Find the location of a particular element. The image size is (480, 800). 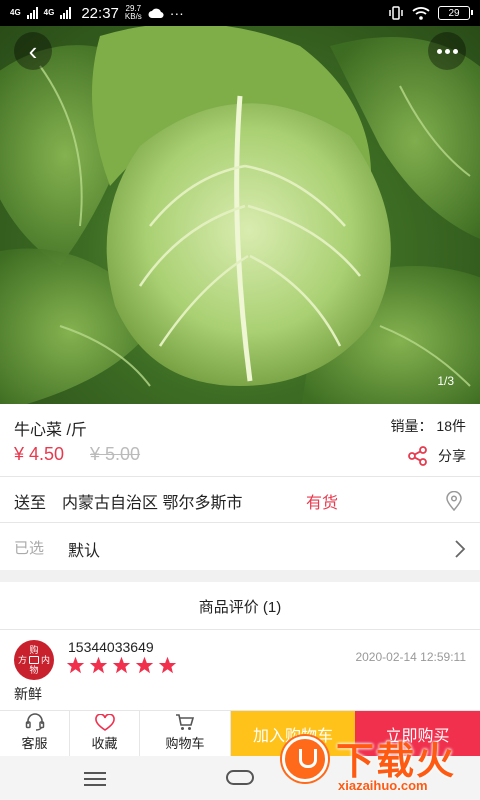

recent-apps-button is located at coordinates (95, 781).